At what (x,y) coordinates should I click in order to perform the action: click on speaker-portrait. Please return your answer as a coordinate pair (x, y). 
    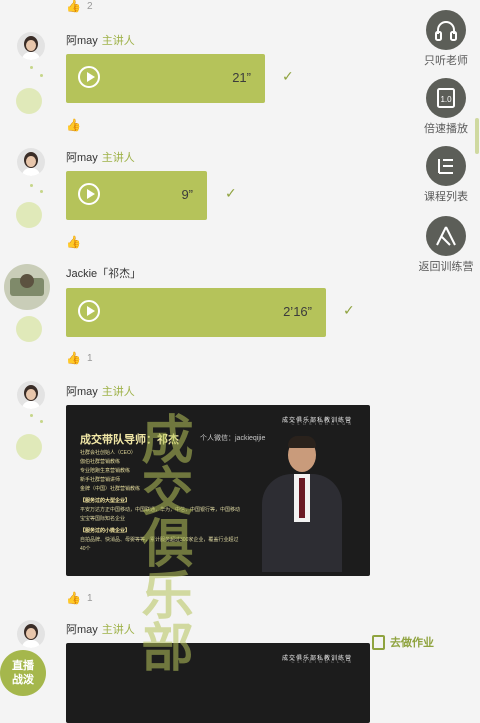
    Looking at the image, I should click on (302, 502).